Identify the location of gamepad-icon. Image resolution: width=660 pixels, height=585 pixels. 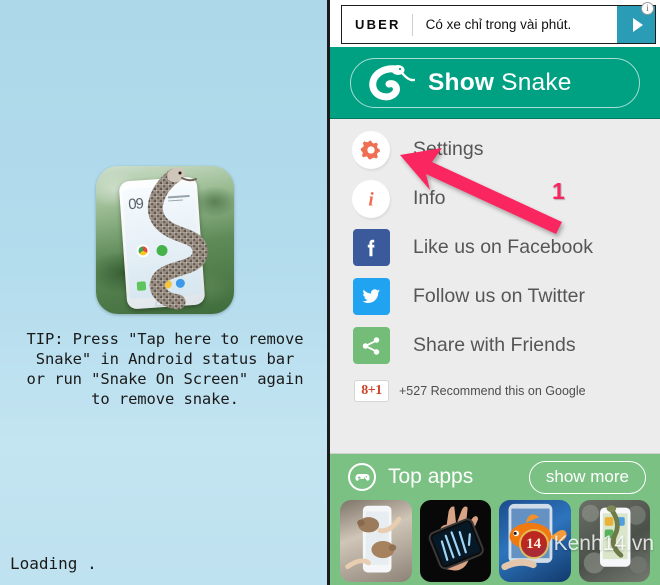
(362, 477).